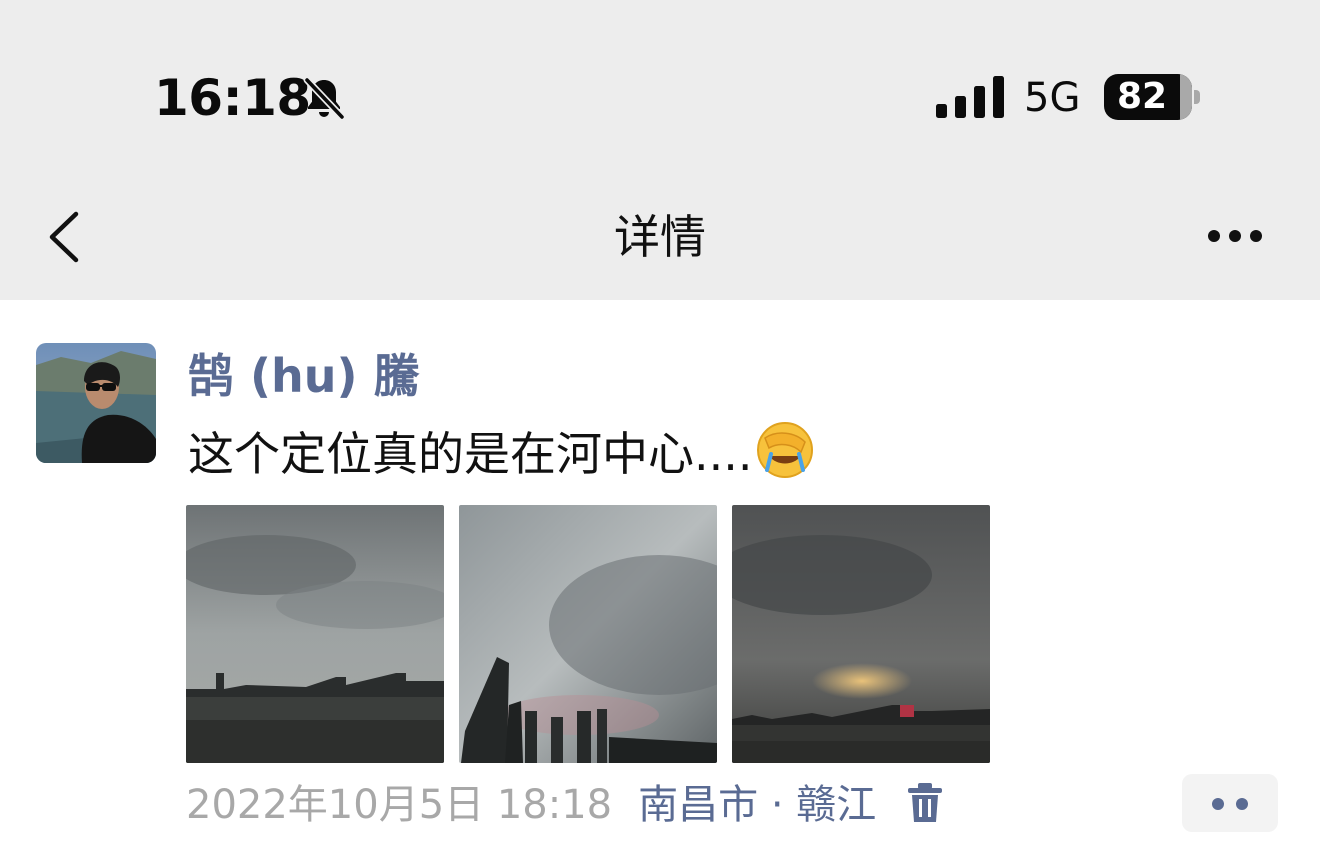  Describe the element at coordinates (784, 450) in the screenshot. I see `face-palm-emoji` at that location.